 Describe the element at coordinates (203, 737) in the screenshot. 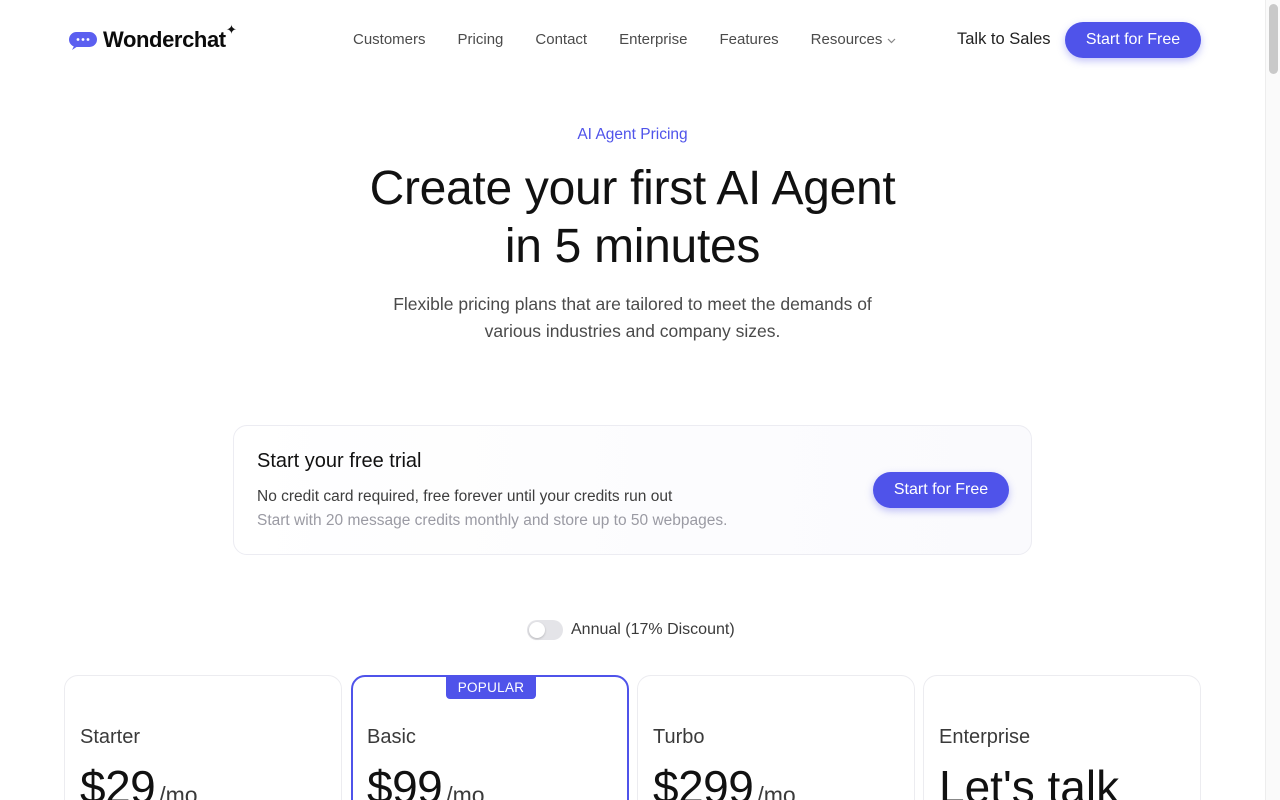

I see `plan-card-starter: Starter $29 /mo` at that location.